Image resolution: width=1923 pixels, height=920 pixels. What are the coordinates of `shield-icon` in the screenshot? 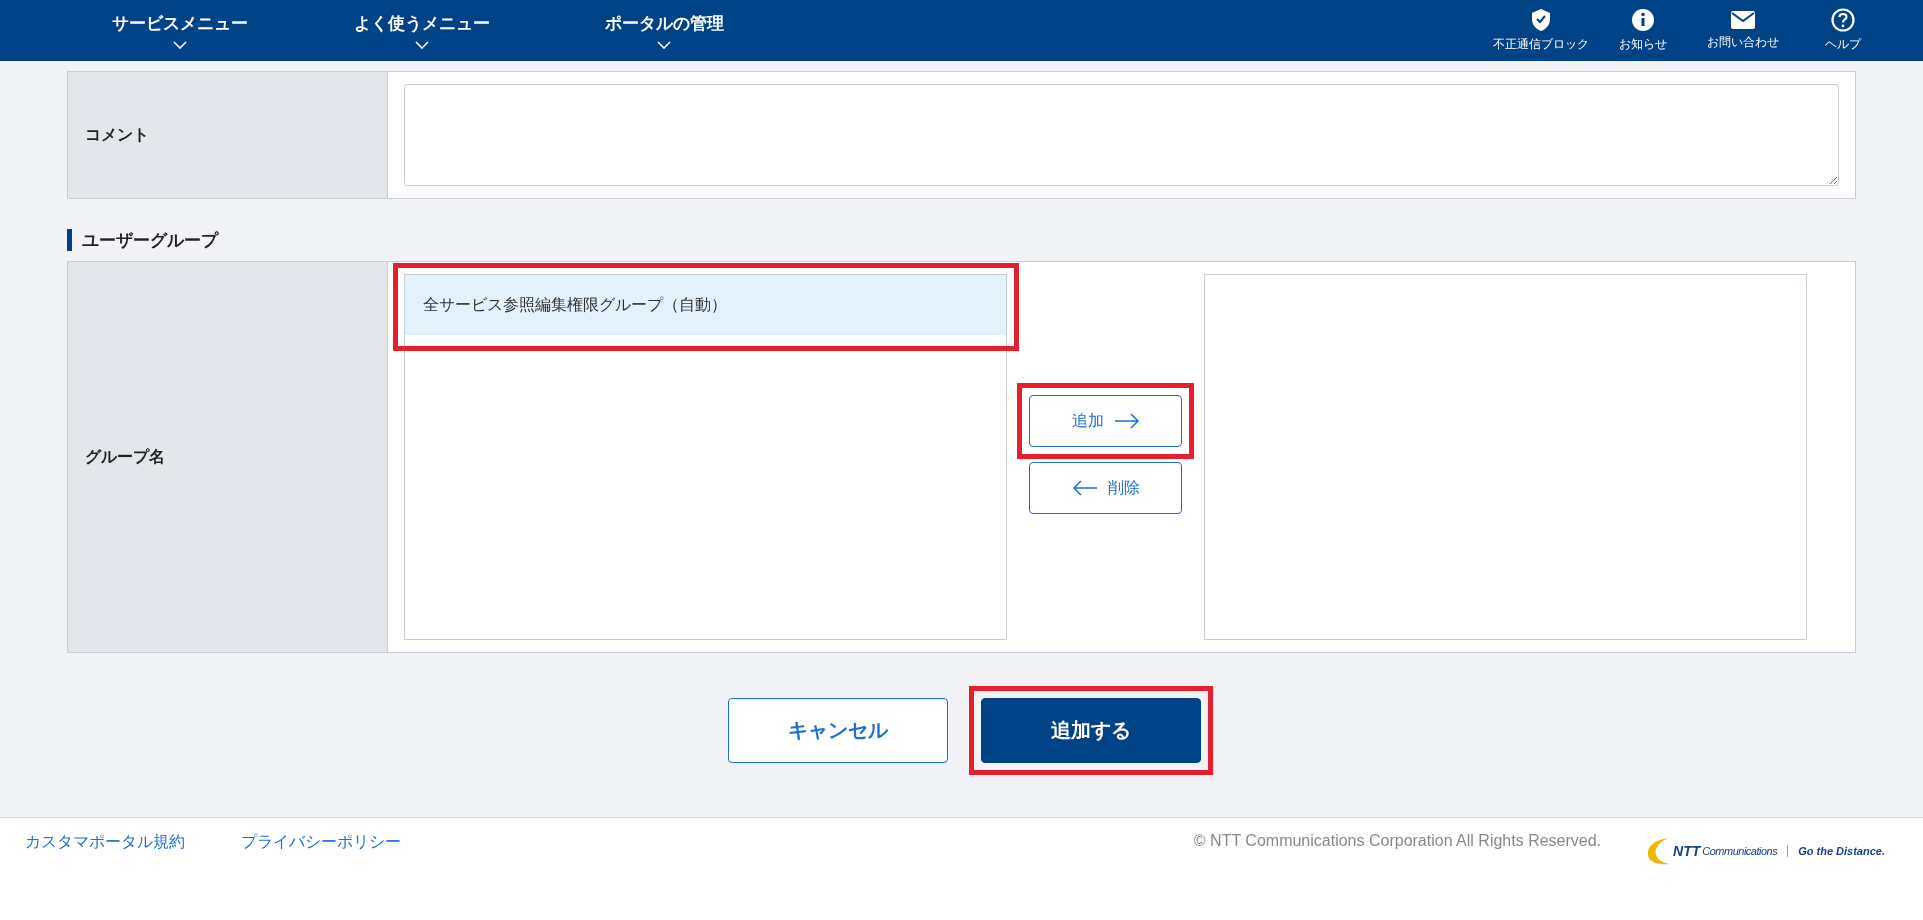 It's located at (1541, 20).